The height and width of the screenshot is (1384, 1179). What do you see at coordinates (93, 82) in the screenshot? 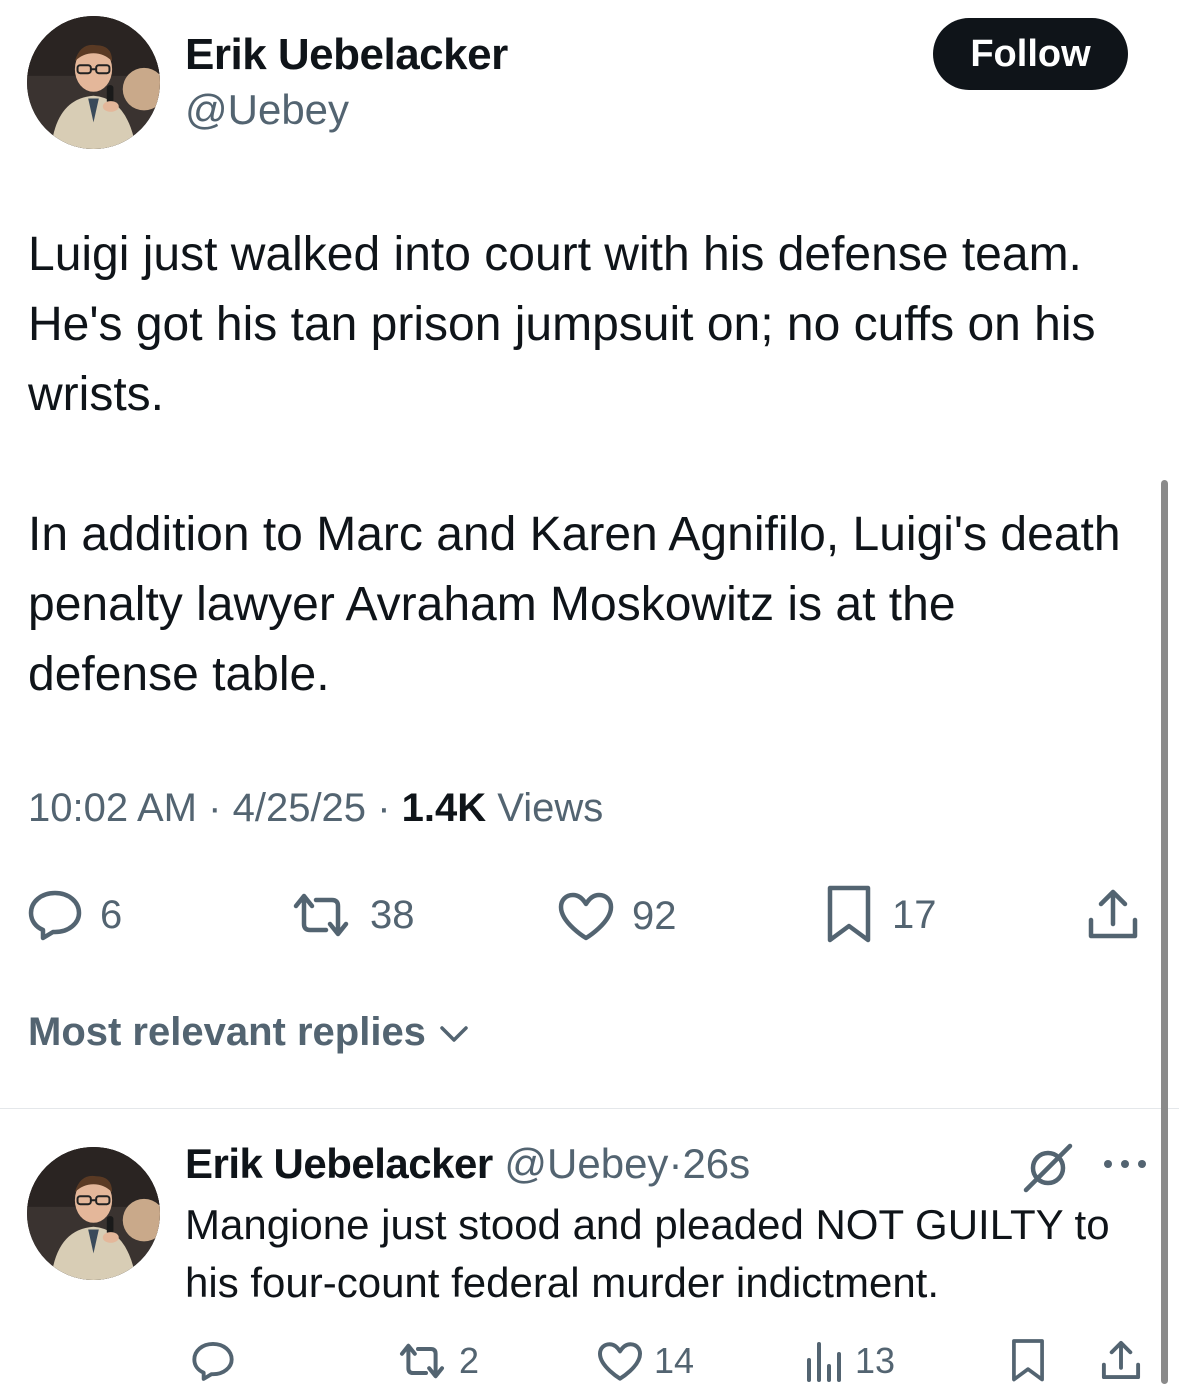
I see `author-avatar` at bounding box center [93, 82].